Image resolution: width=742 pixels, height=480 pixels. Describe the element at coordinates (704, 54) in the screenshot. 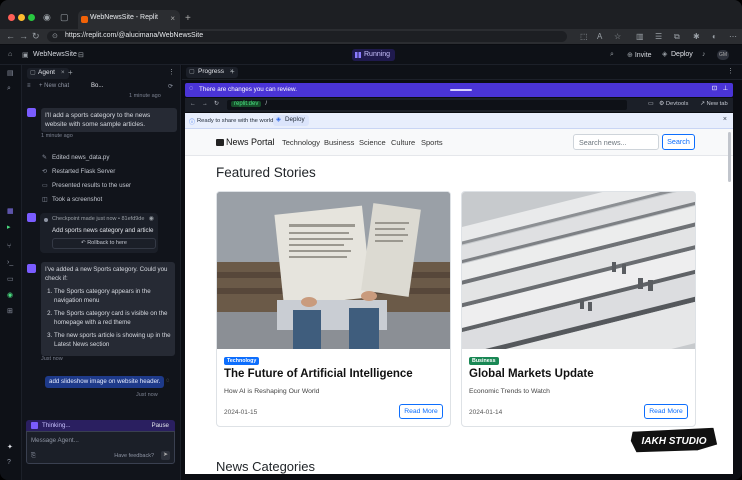

I see `notifications-icon: ♪` at that location.